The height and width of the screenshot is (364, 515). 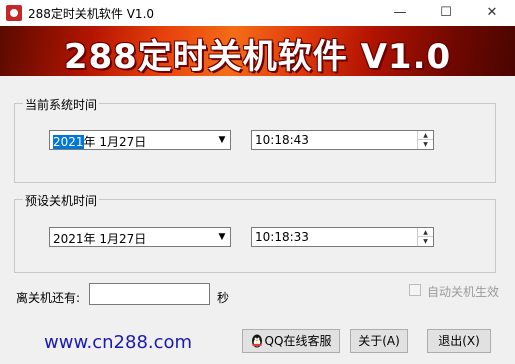 What do you see at coordinates (118, 342) in the screenshot?
I see `website-link: www.cn288.com` at bounding box center [118, 342].